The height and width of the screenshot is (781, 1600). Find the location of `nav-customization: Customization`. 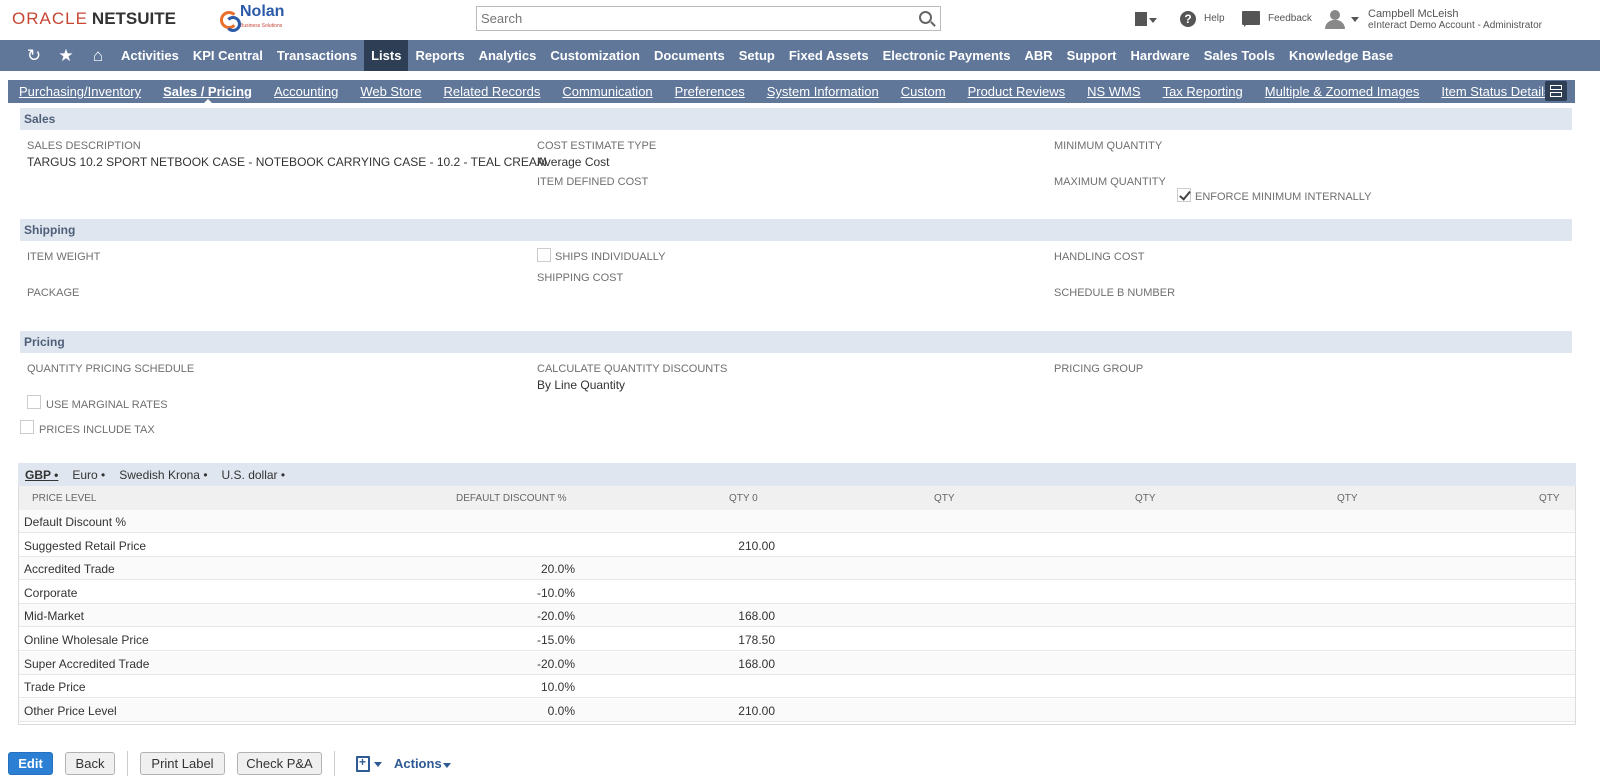

nav-customization: Customization is located at coordinates (595, 55).